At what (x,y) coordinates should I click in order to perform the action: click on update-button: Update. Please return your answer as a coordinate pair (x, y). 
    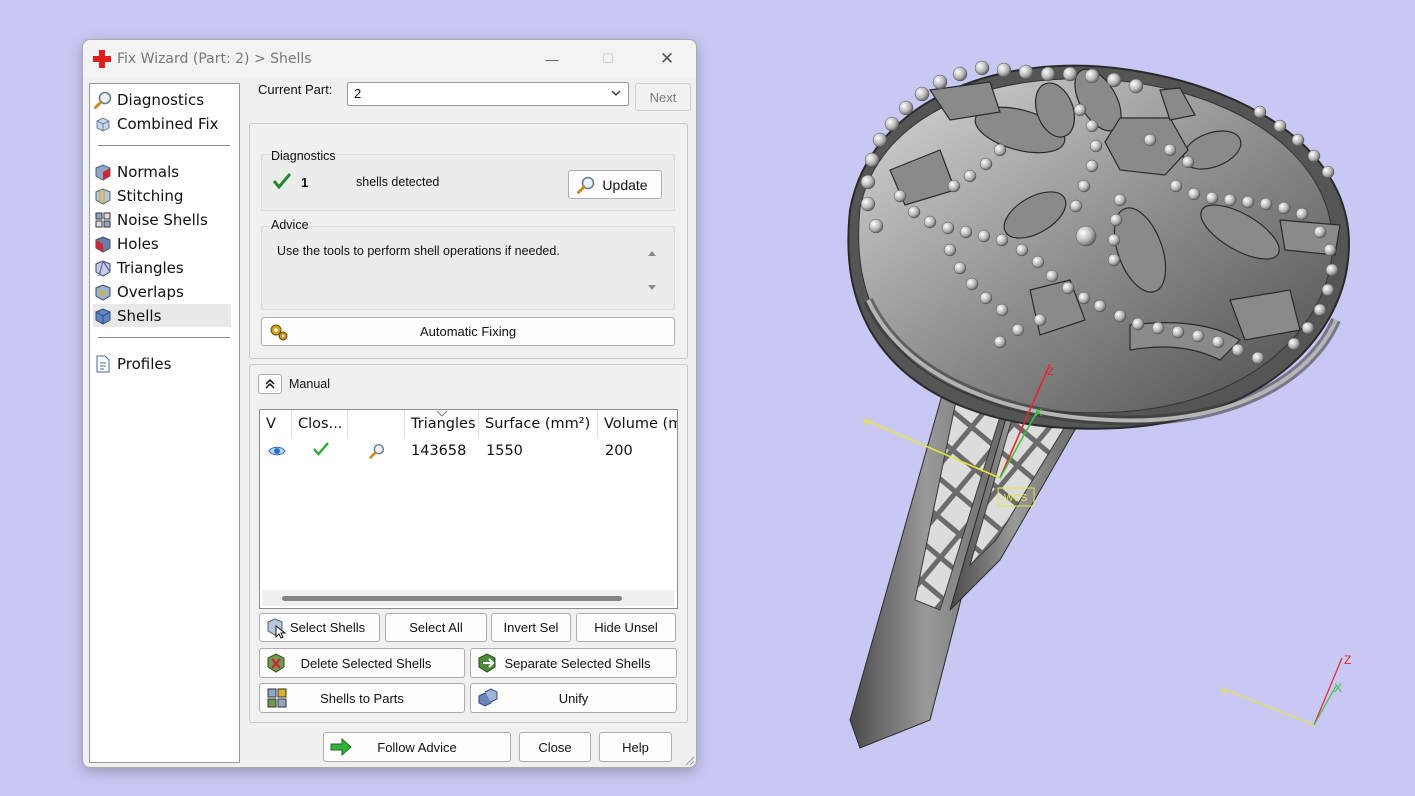
    Looking at the image, I should click on (615, 184).